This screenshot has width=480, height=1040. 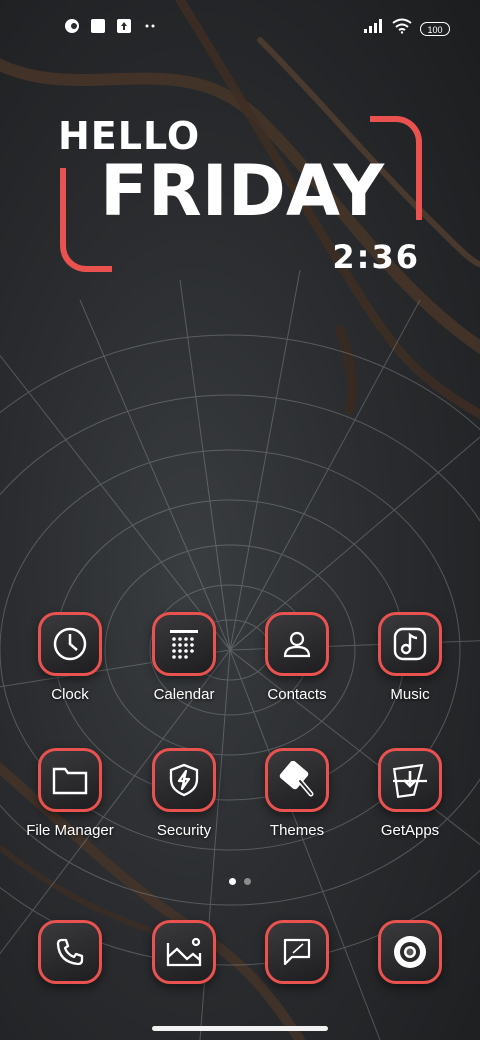 I want to click on dock-camera, so click(x=410, y=952).